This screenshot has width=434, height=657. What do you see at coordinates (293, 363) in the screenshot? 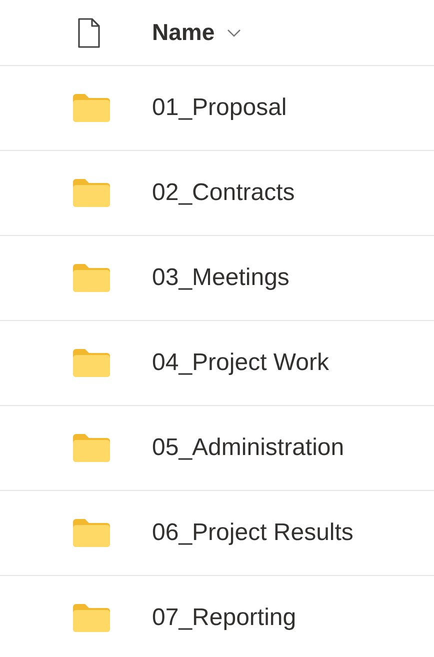
I see `folder-name: 04_Project Work` at bounding box center [293, 363].